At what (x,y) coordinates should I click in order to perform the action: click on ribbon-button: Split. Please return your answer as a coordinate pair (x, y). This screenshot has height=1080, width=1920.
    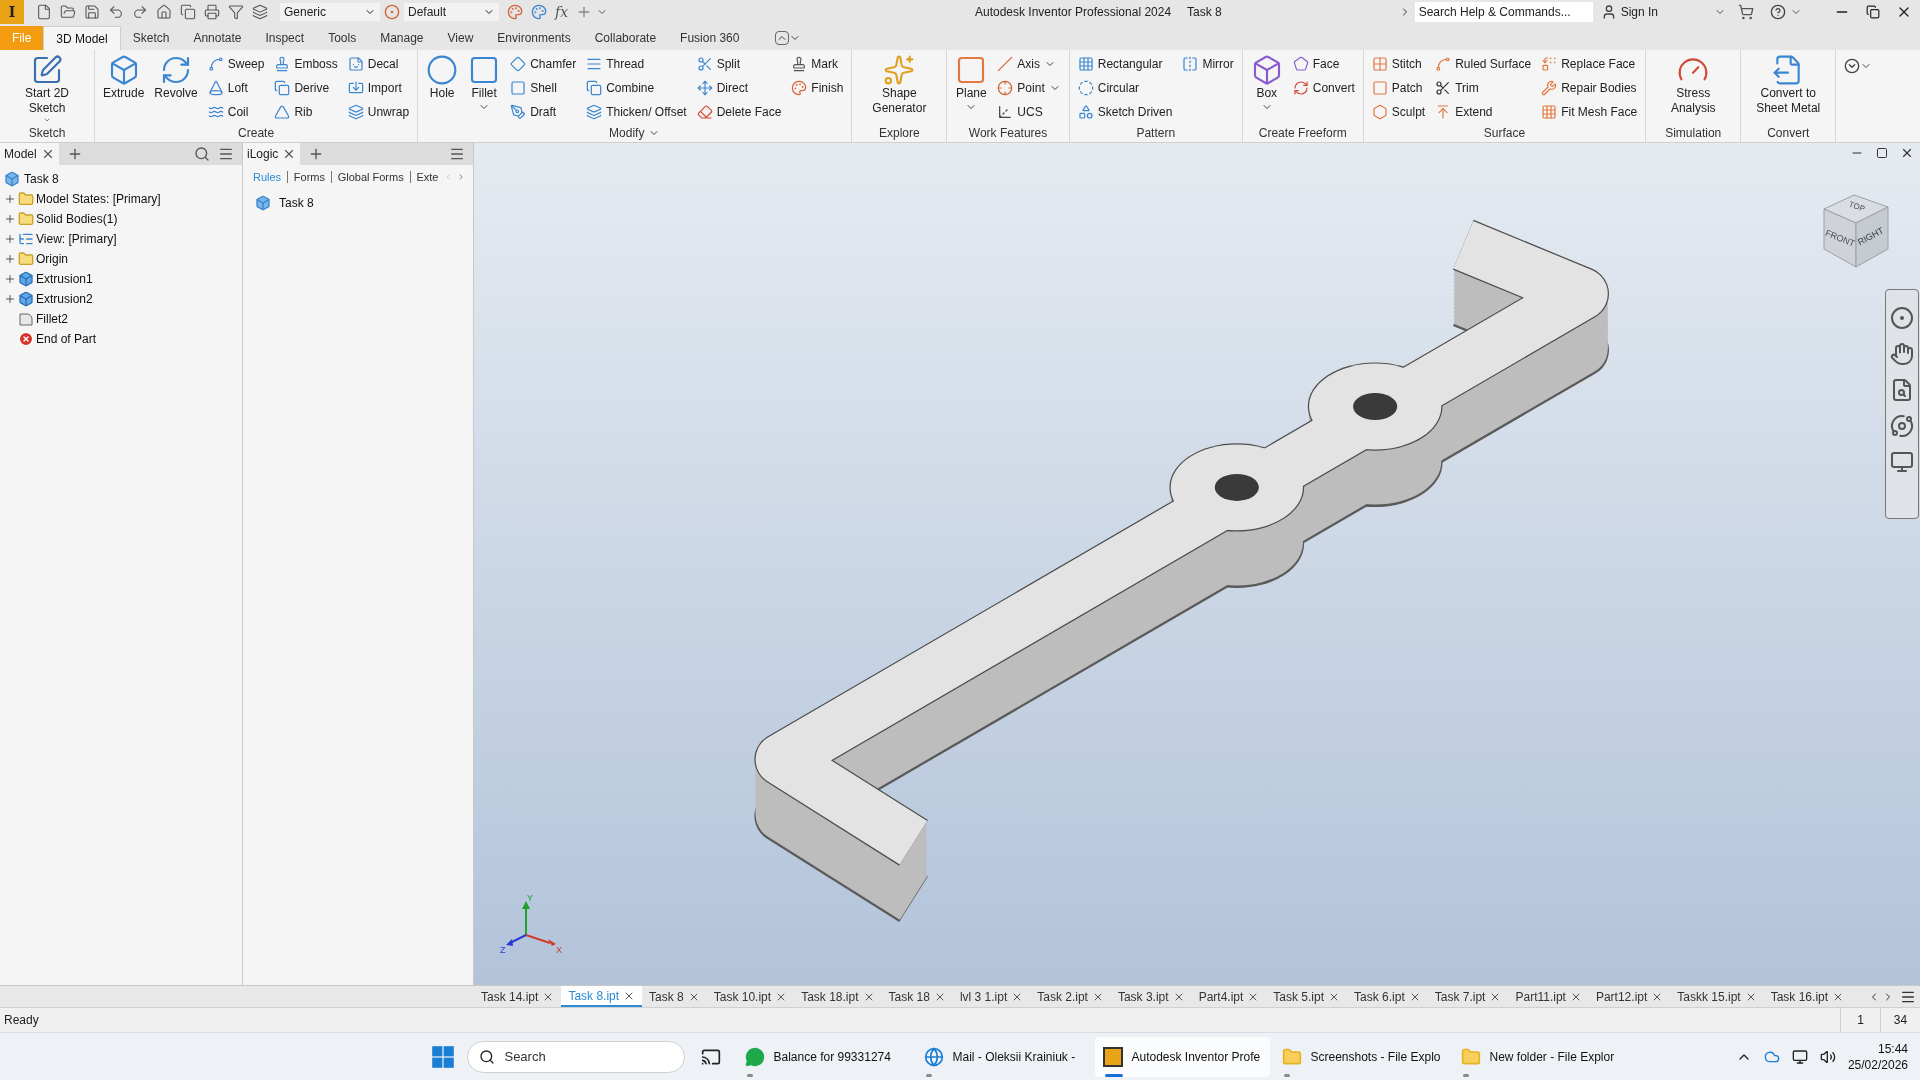
    Looking at the image, I should click on (739, 64).